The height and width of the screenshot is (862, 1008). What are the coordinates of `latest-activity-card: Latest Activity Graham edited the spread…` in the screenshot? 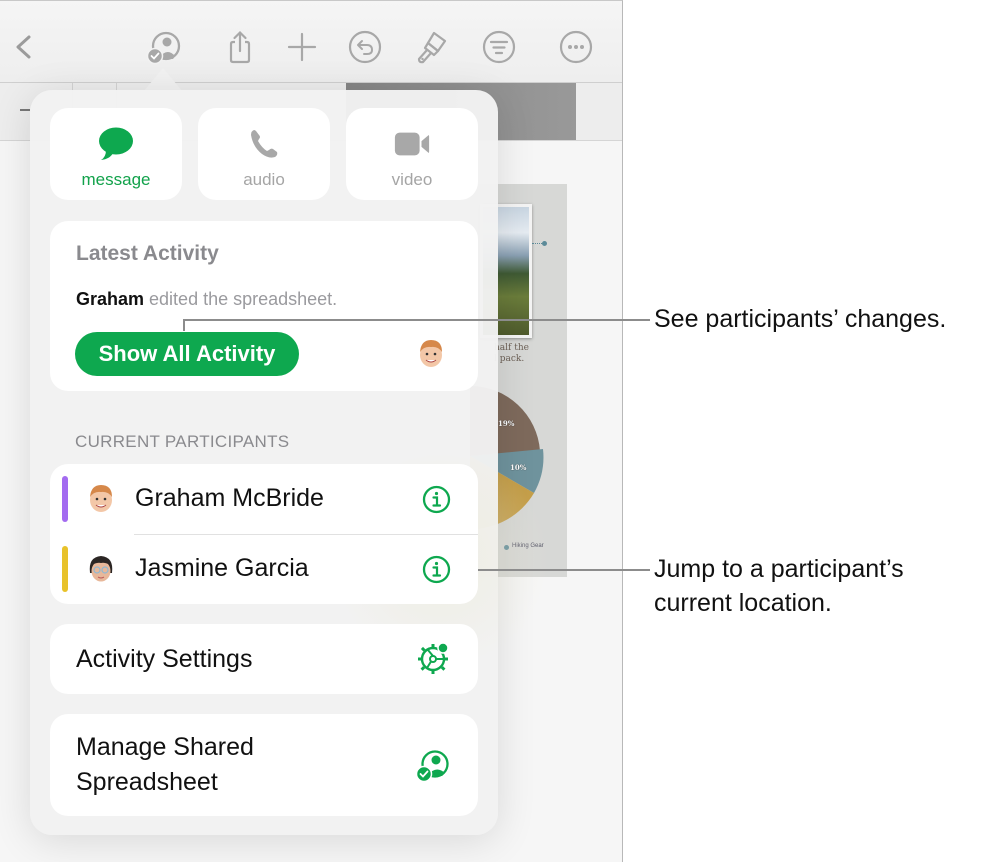 It's located at (264, 306).